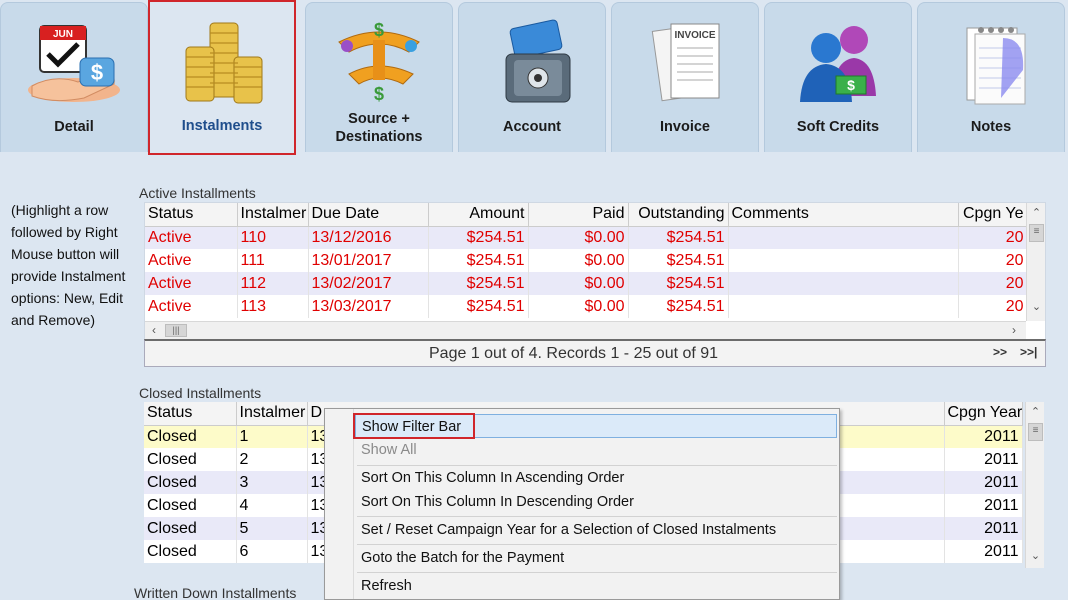 This screenshot has height=600, width=1068. Describe the element at coordinates (74, 127) in the screenshot. I see `tab-label: Detail` at that location.